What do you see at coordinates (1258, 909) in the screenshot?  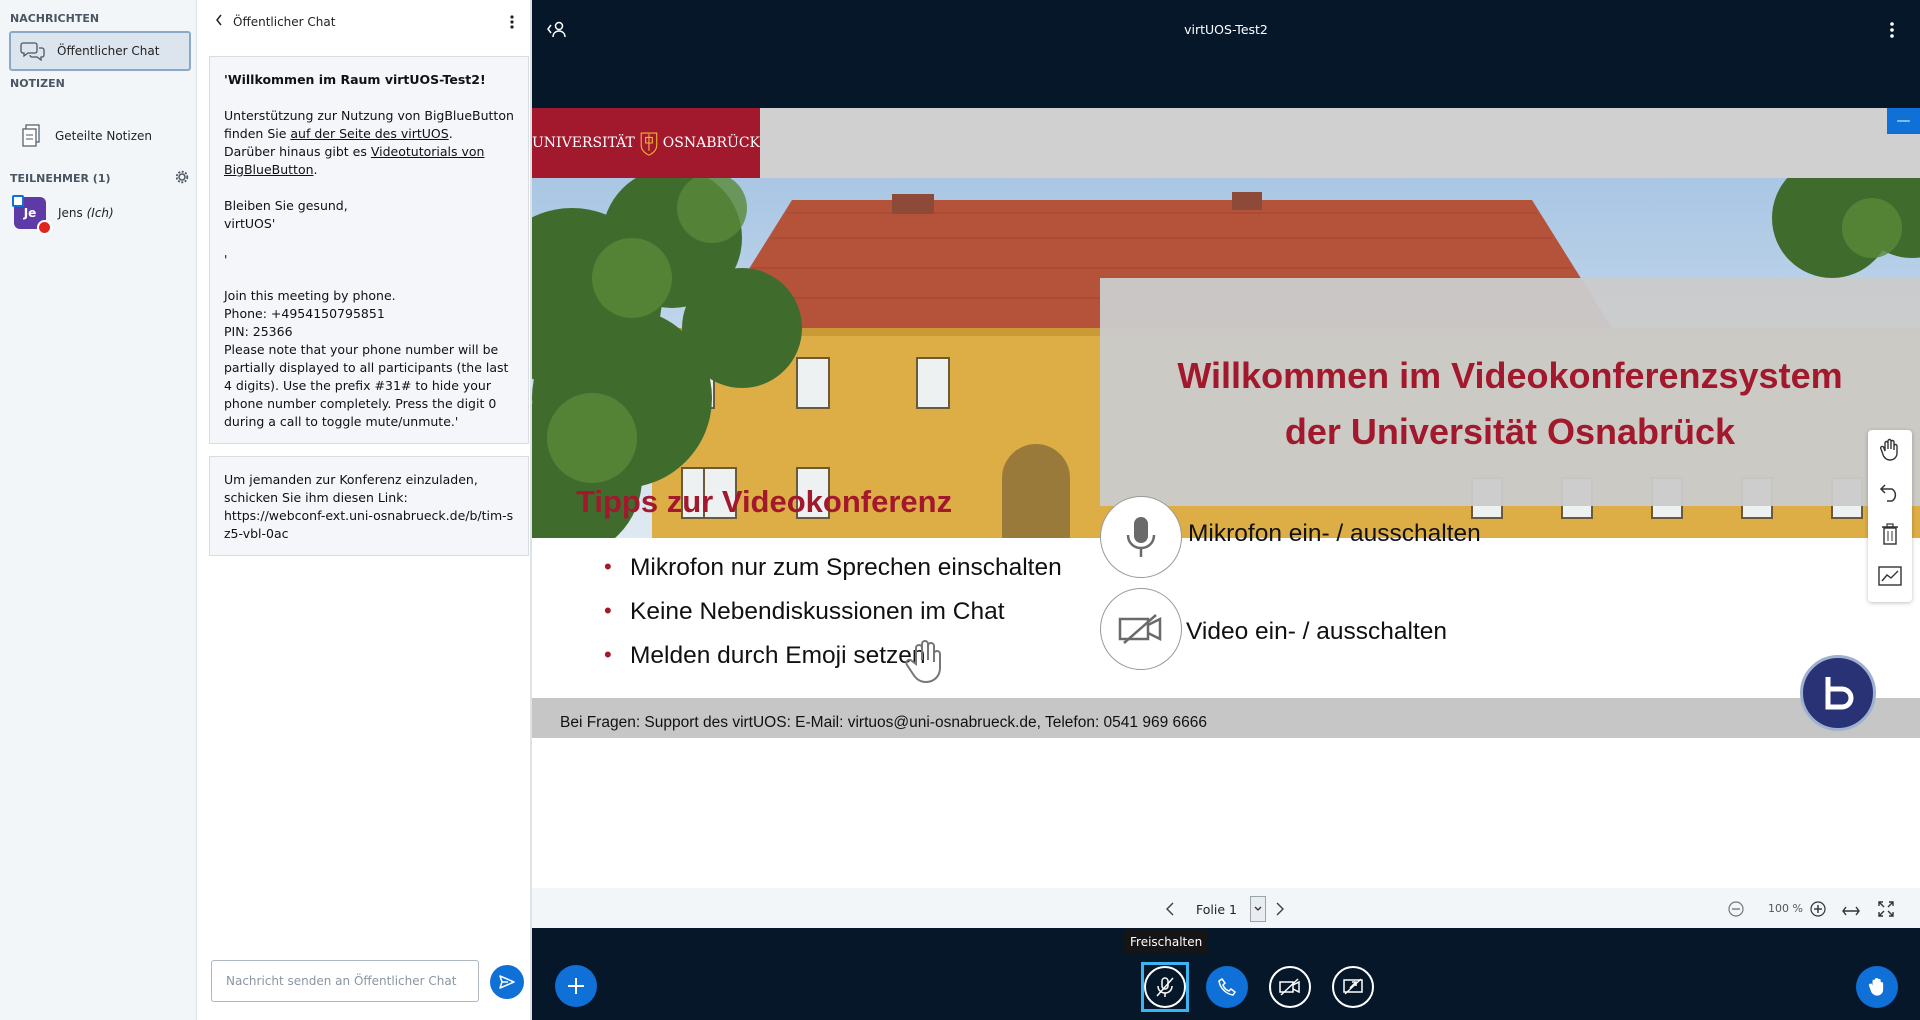 I see `chevron-down-icon` at bounding box center [1258, 909].